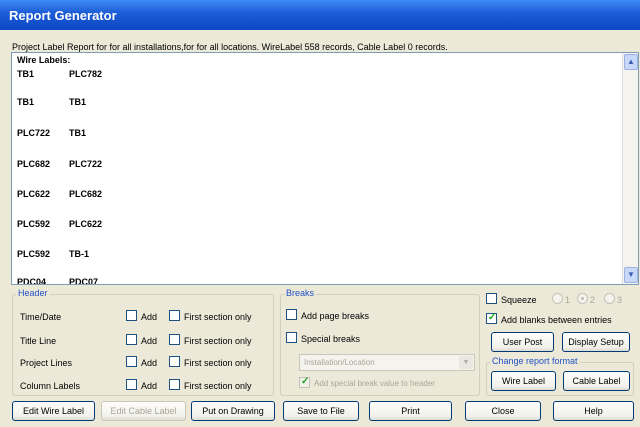 Image resolution: width=640 pixels, height=427 pixels. Describe the element at coordinates (491, 298) in the screenshot. I see `squeeze-checkbox` at that location.